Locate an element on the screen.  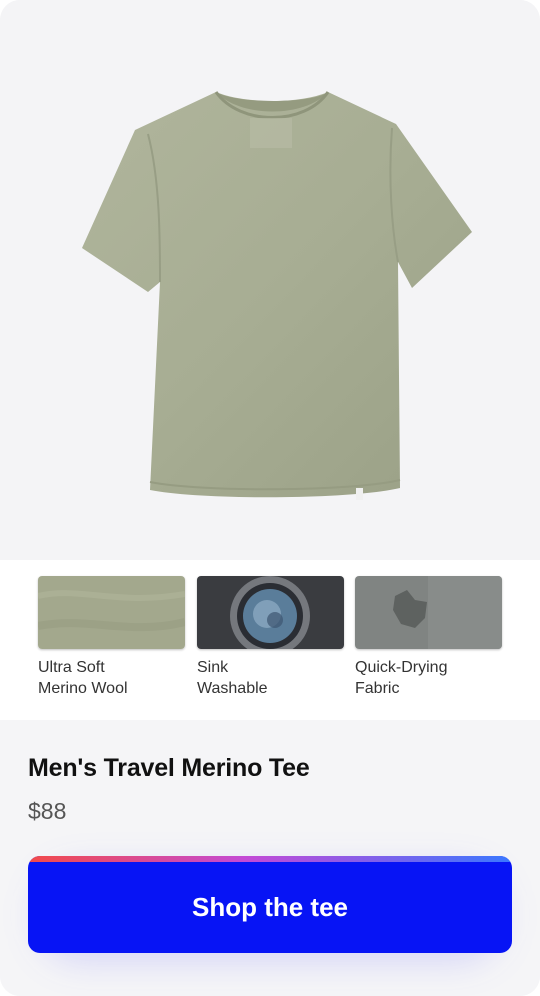
drying-fabric-thumbnail is located at coordinates (428, 612).